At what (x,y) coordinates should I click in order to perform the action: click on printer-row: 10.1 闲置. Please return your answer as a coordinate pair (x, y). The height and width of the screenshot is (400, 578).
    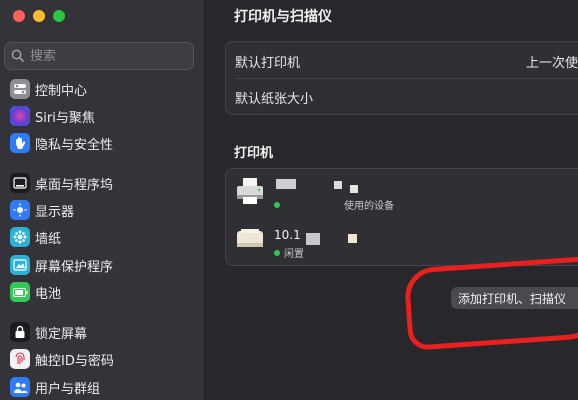
    Looking at the image, I should click on (402, 242).